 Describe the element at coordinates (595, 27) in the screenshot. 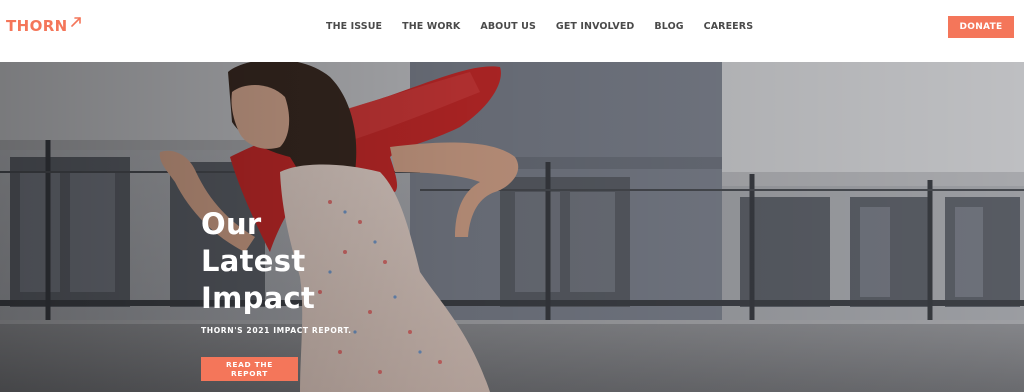

I see `nav-item-get-involved: GET INVOLVED` at that location.